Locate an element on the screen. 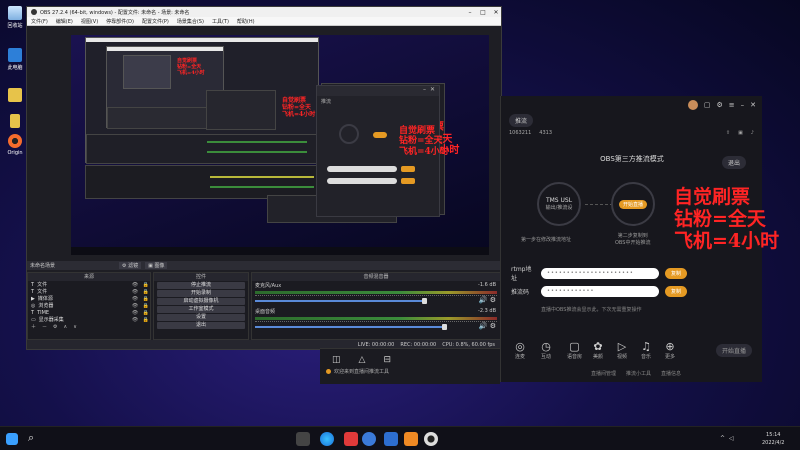  menu-profile: 配置文件(P) is located at coordinates (155, 21).